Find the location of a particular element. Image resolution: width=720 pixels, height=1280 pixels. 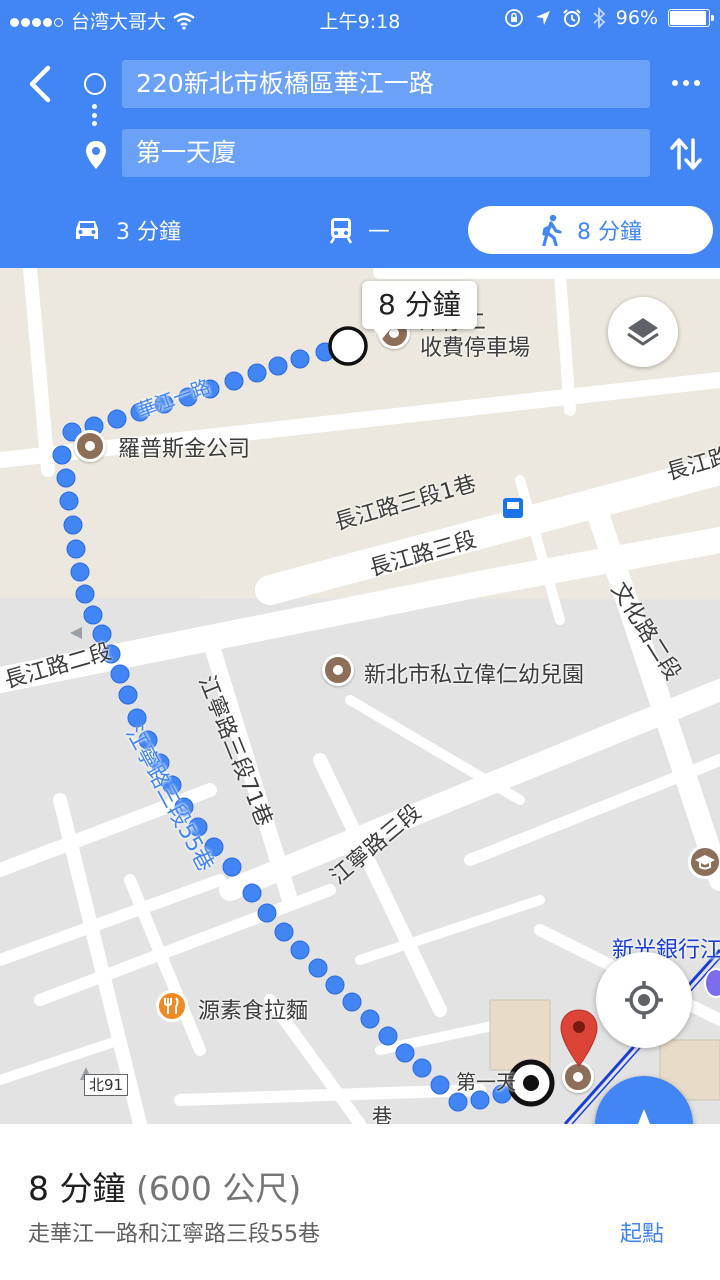

origin-marker-icon is located at coordinates (95, 84).